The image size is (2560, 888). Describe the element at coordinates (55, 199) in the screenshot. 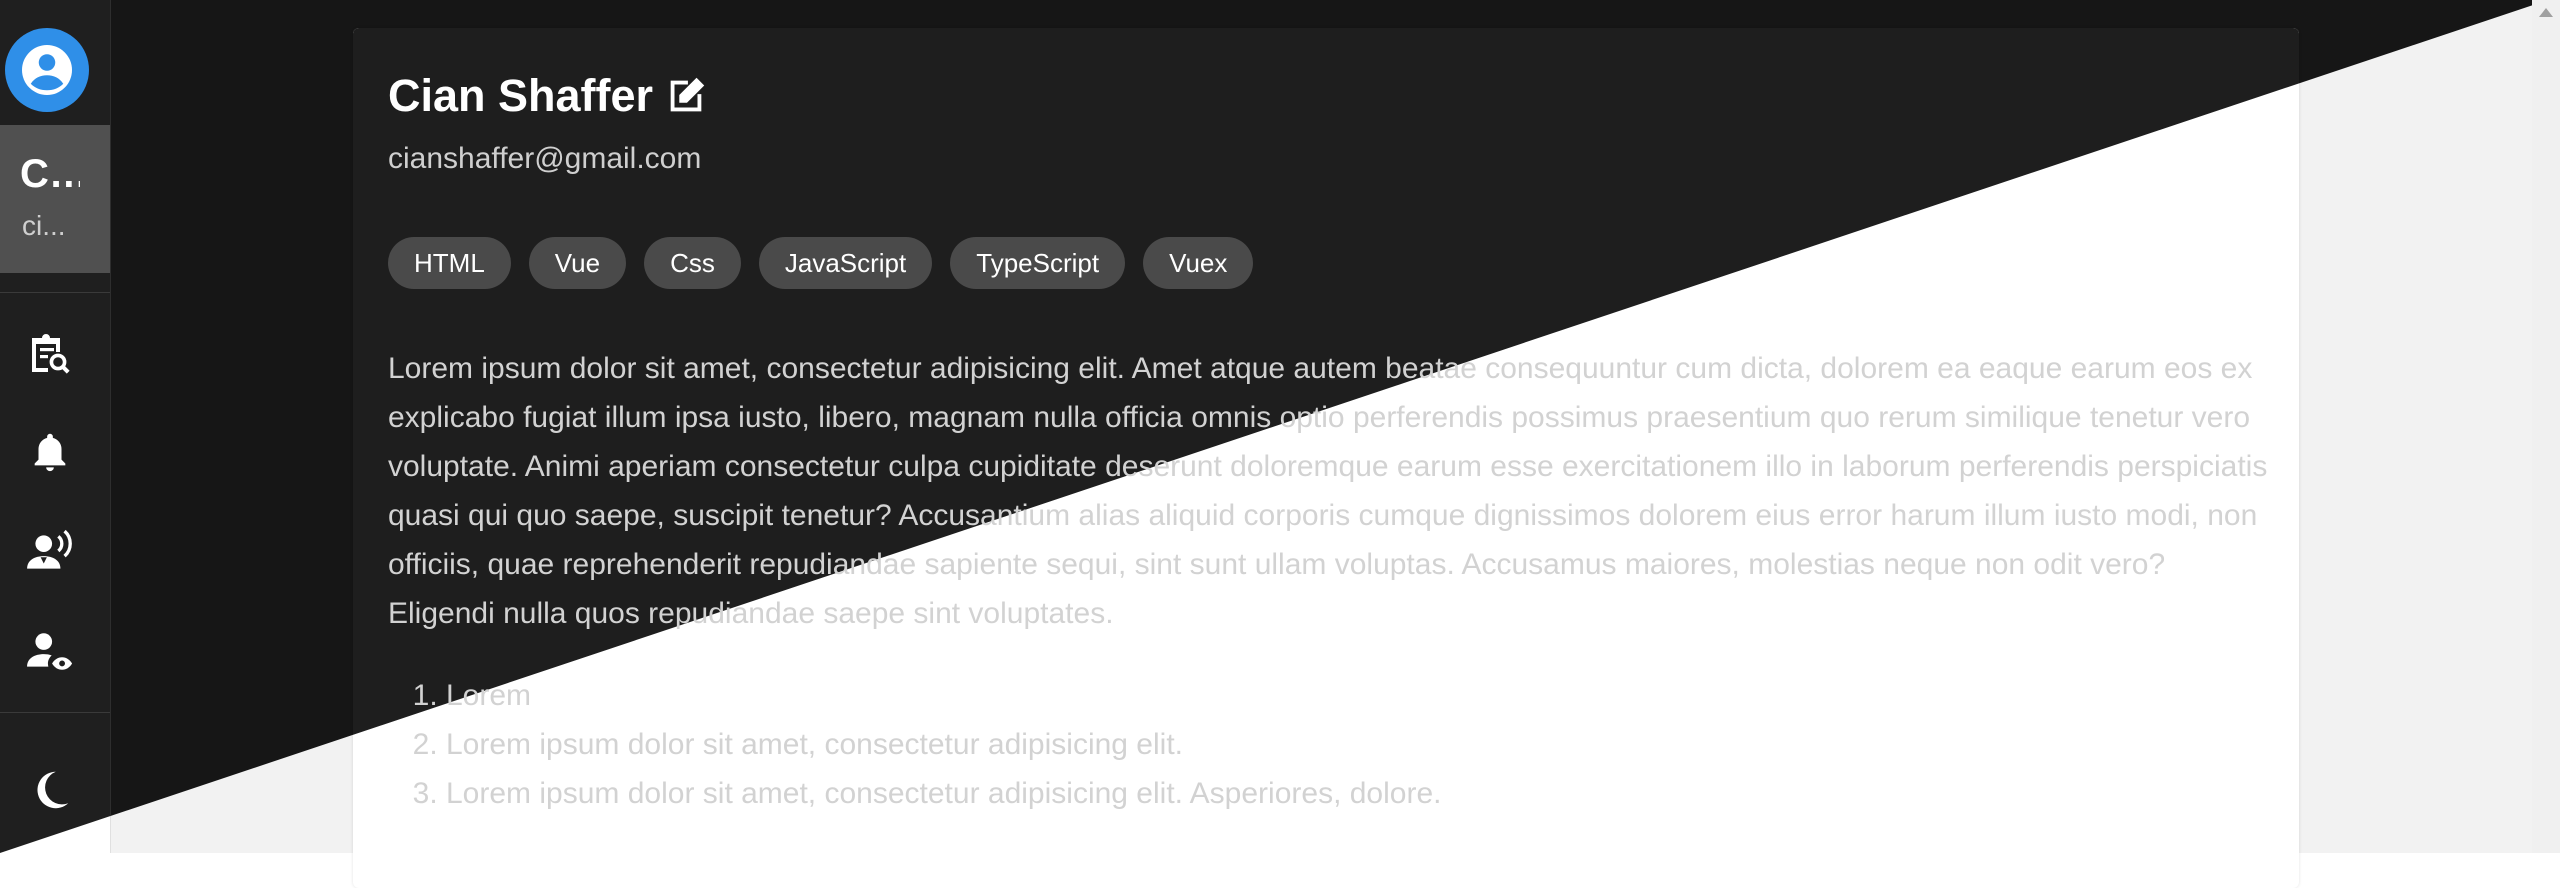

I see `current-user-card` at that location.